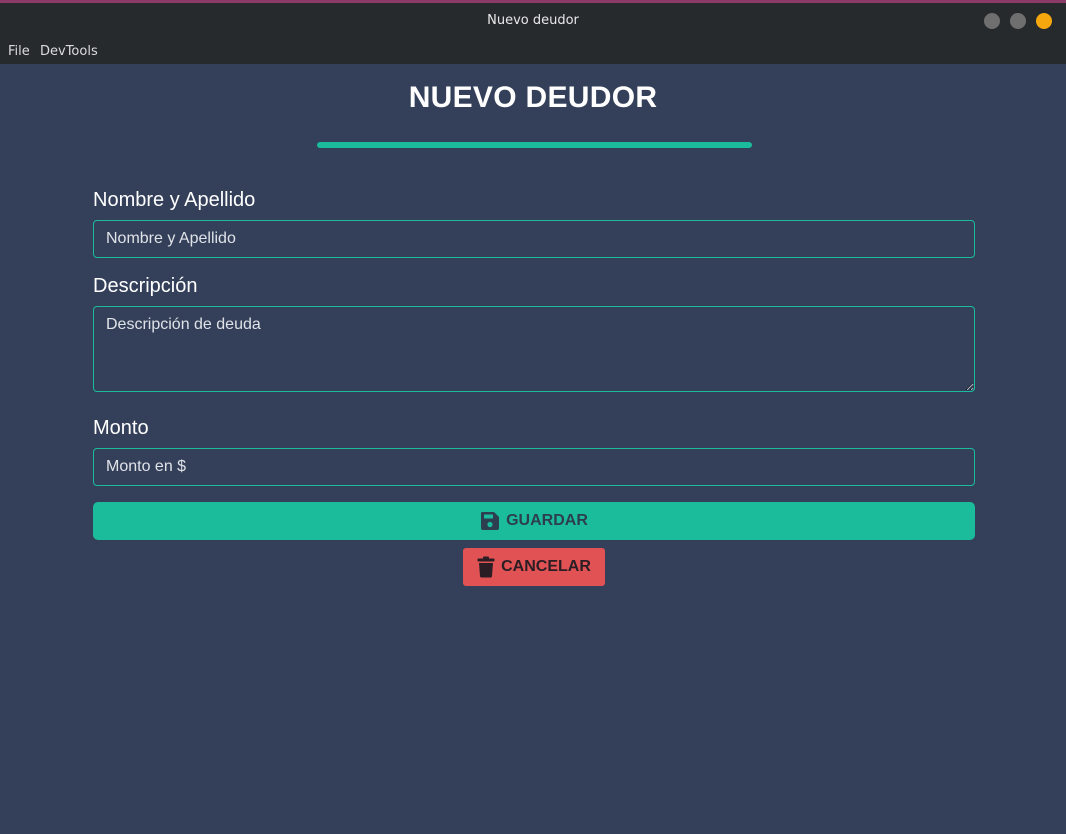 The image size is (1066, 834). What do you see at coordinates (533, 97) in the screenshot?
I see `page-title: NUEVO DEUDOR` at bounding box center [533, 97].